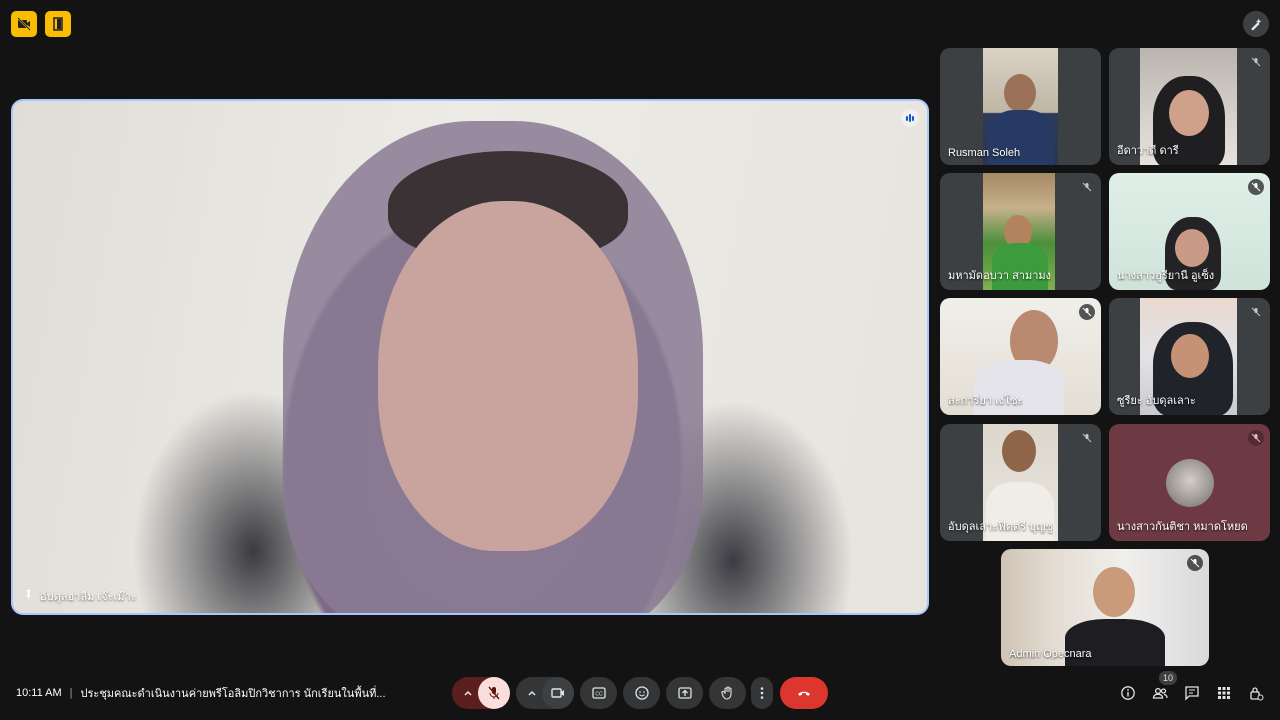 The width and height of the screenshot is (1280, 720). I want to click on participant-tile: อีดาวาดี ดารี, so click(1189, 106).